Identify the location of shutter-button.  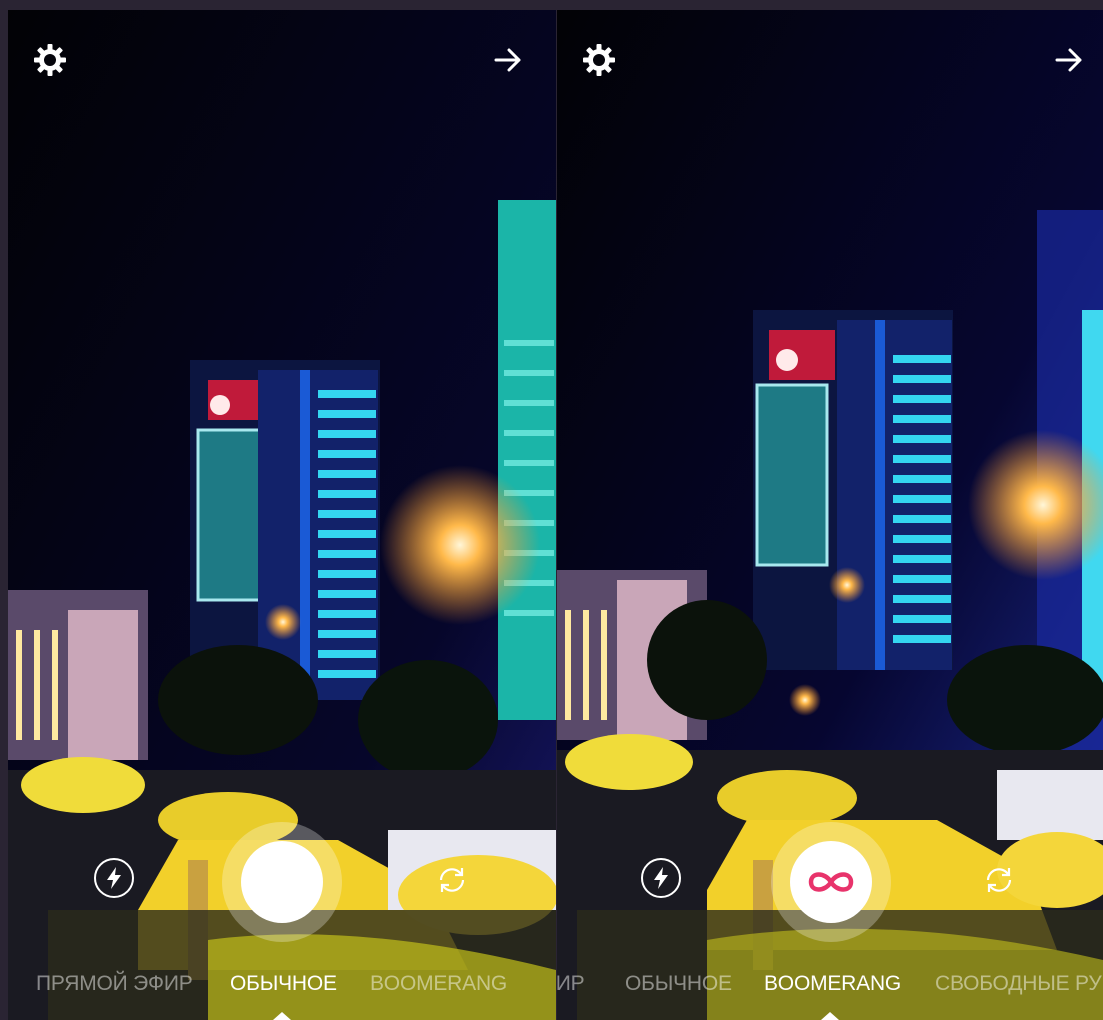
(282, 882).